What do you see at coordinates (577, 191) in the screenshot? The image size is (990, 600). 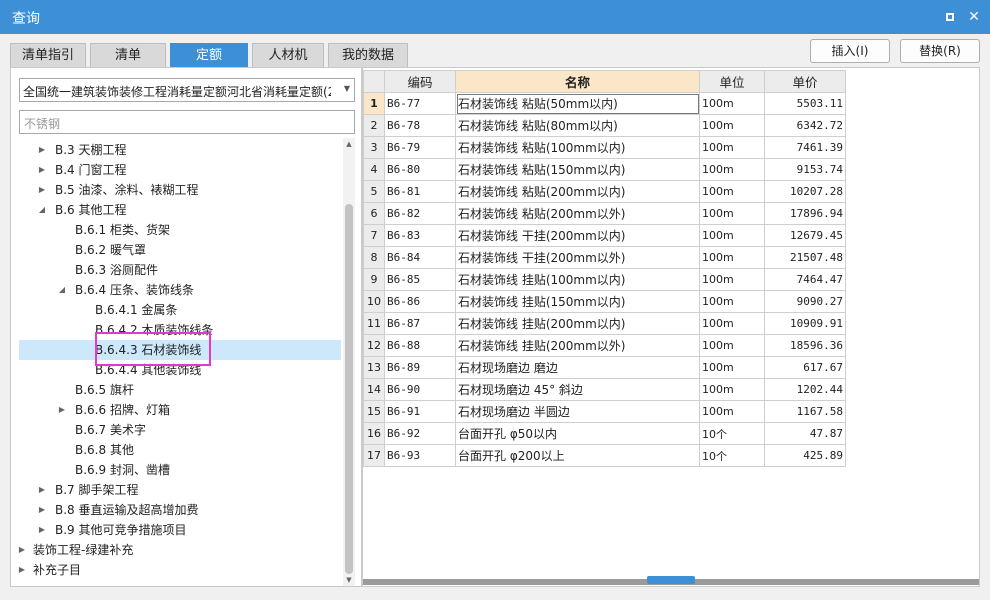 I see `cell-name: 石材装饰线 粘贴(200mm以内)` at bounding box center [577, 191].